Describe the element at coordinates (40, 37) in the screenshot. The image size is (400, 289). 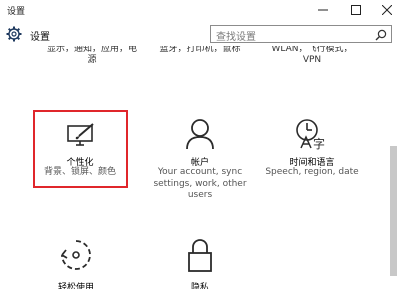
I see `page-title: 设置` at that location.